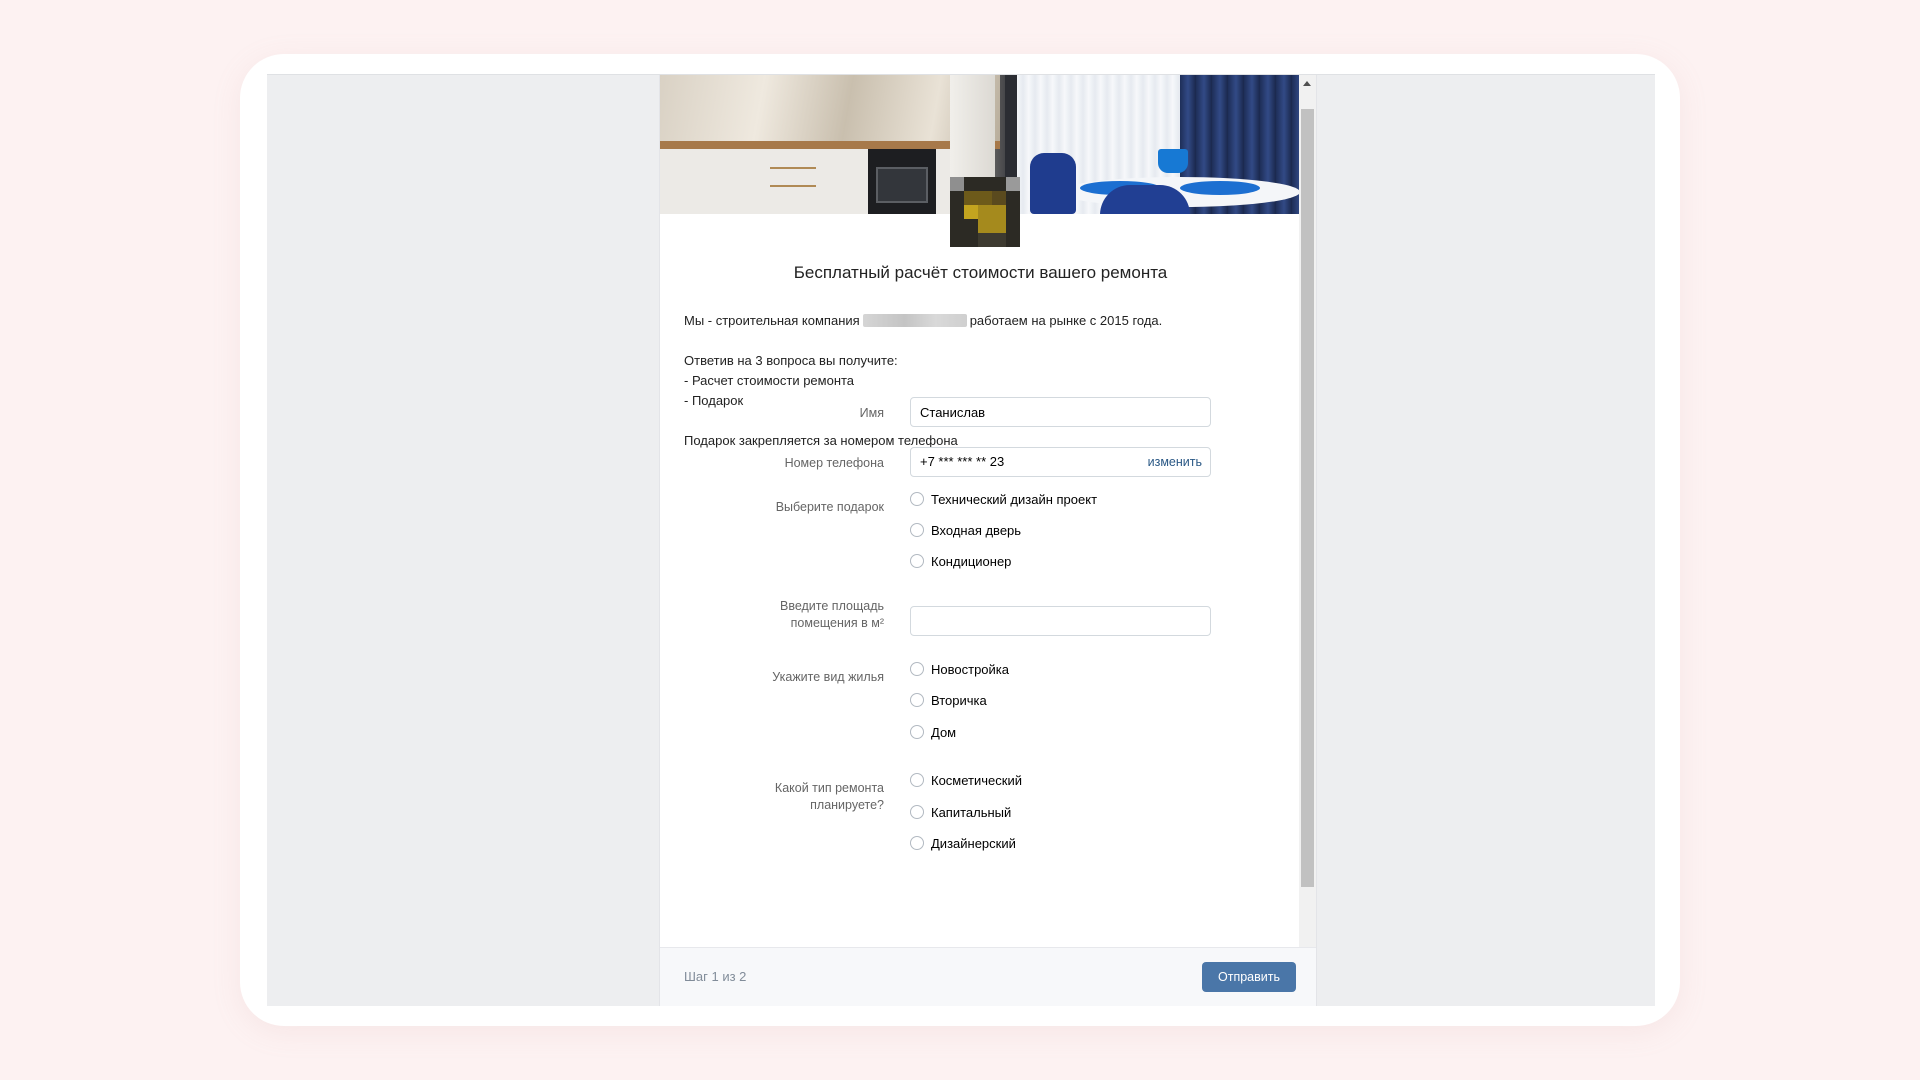 The image size is (1920, 1080). What do you see at coordinates (970, 669) in the screenshot?
I see `housing-option-label: Новостройка` at bounding box center [970, 669].